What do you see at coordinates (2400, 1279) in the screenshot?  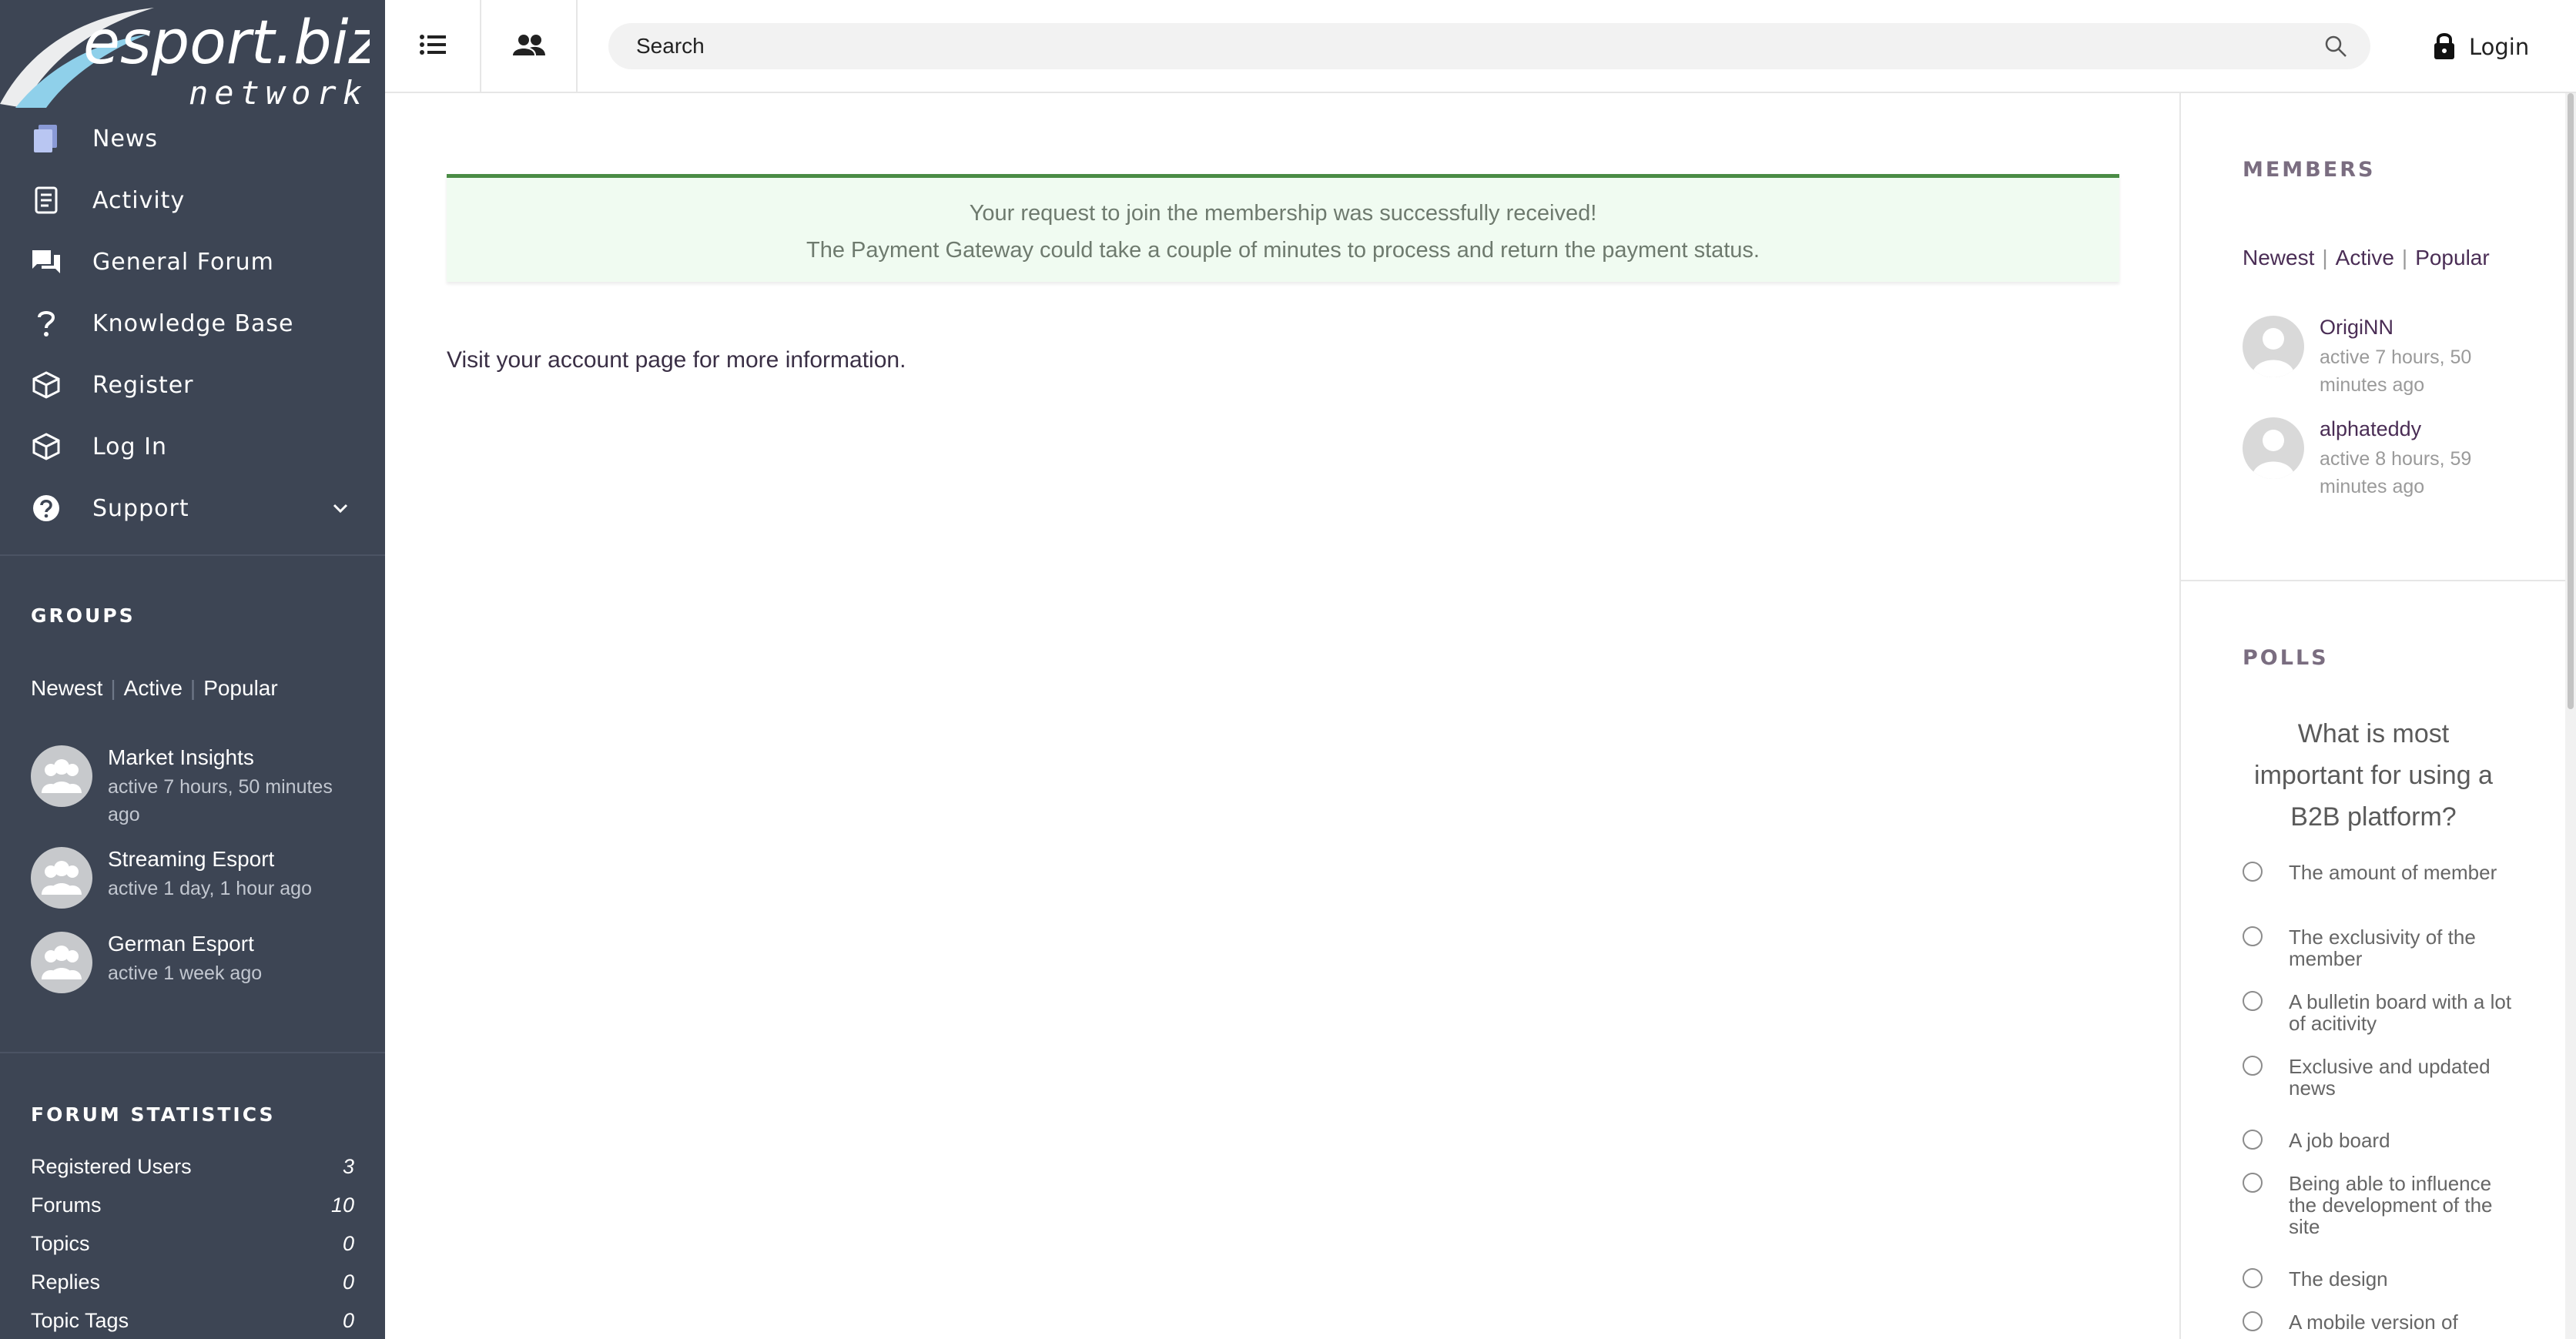 I see `poll-option-label: The design` at bounding box center [2400, 1279].